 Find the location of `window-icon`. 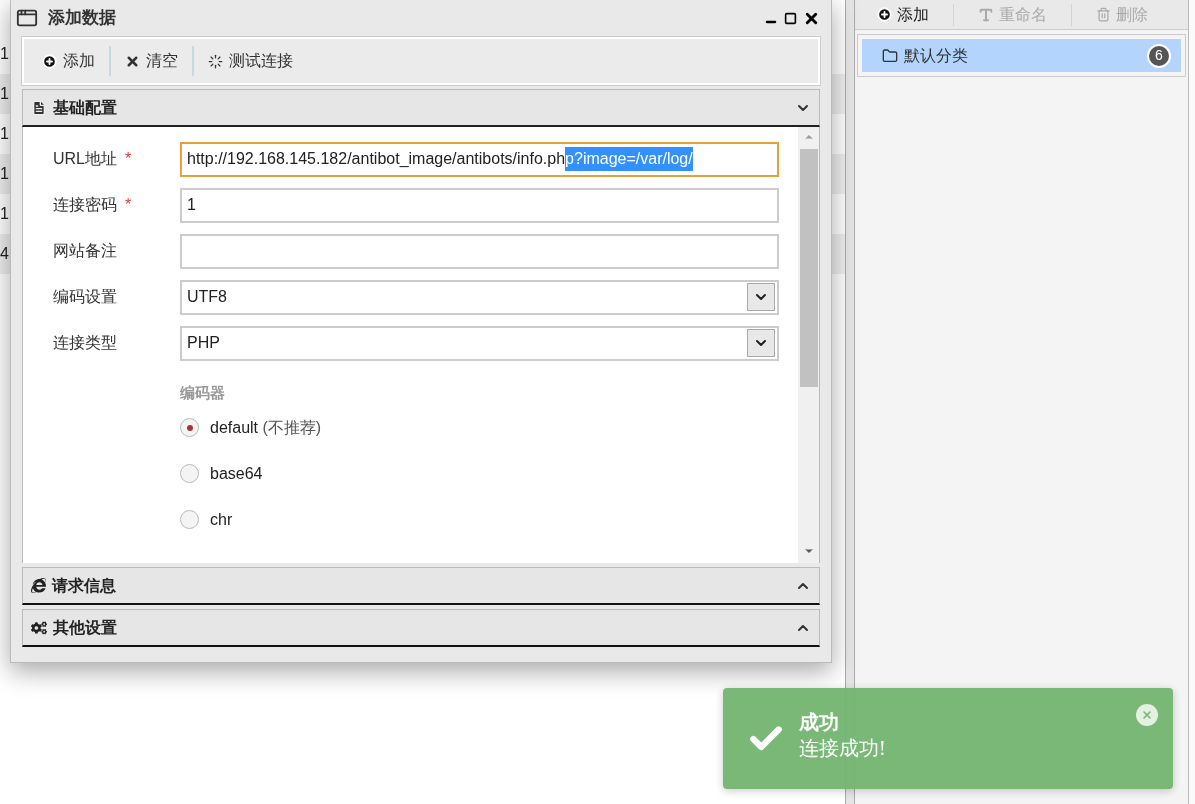

window-icon is located at coordinates (27, 18).